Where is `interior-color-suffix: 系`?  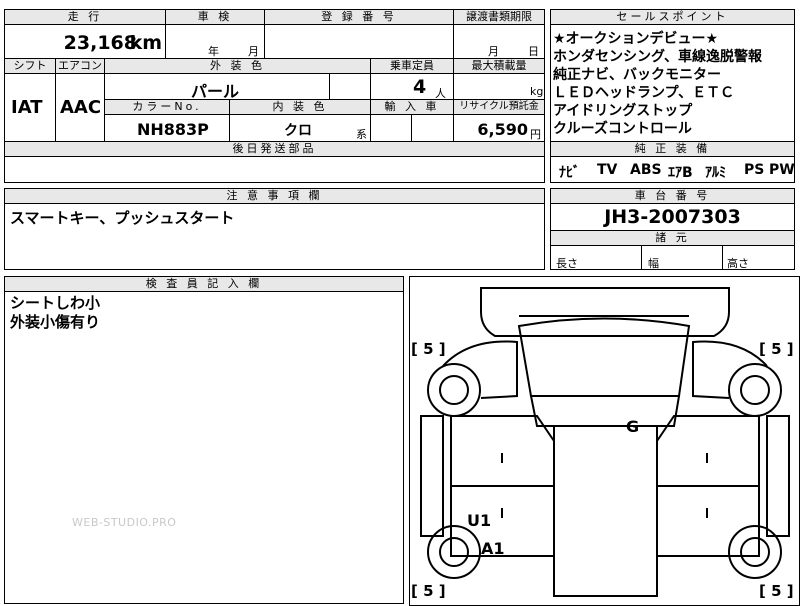
interior-color-suffix: 系 is located at coordinates (361, 134).